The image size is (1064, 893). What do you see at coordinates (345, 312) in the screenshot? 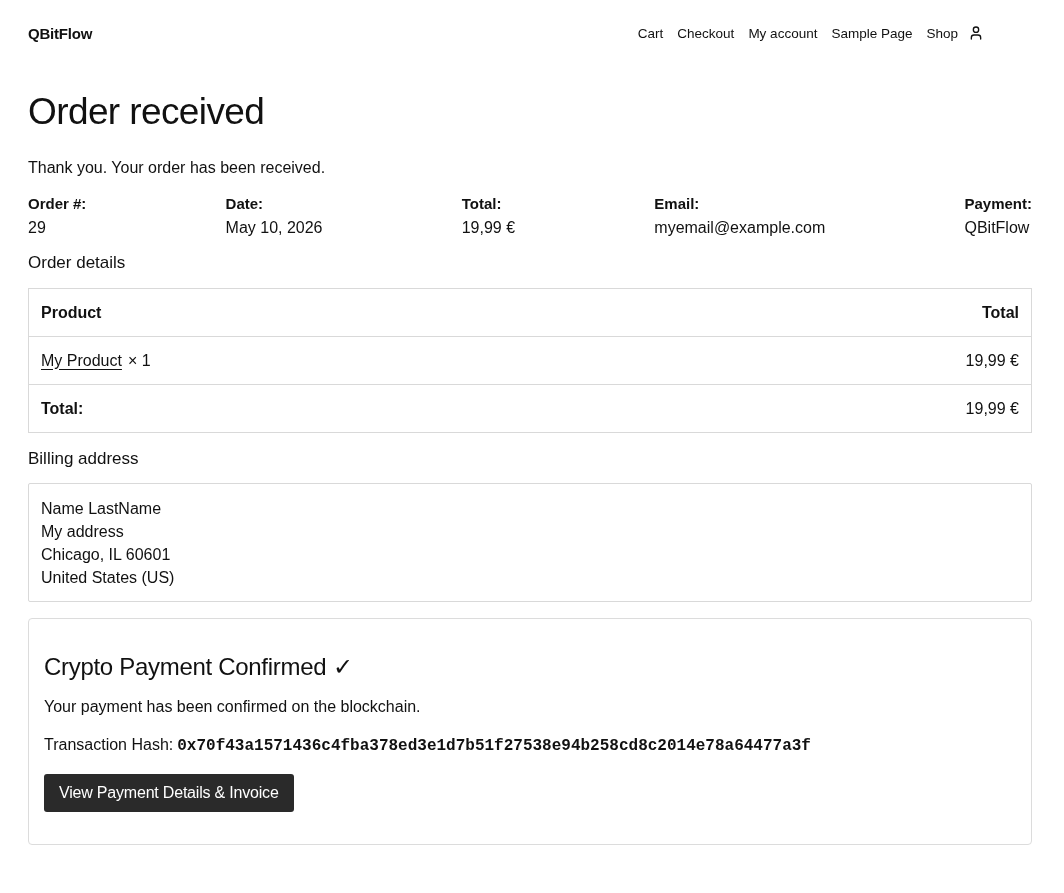
I see `column-header: Product` at bounding box center [345, 312].